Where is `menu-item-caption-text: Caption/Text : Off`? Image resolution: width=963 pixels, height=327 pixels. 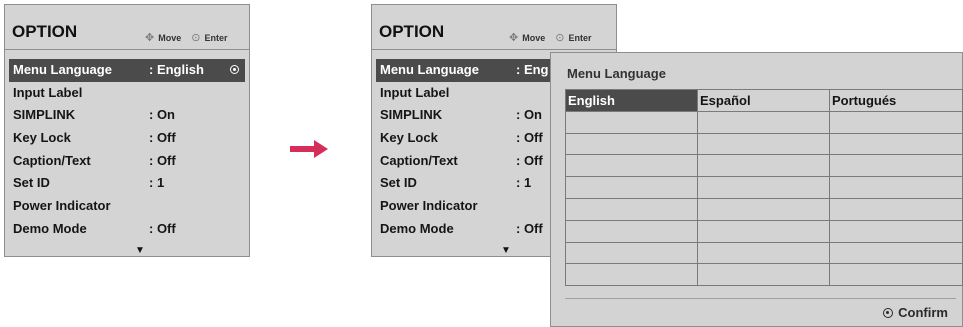
menu-item-caption-text: Caption/Text : Off is located at coordinates (127, 161).